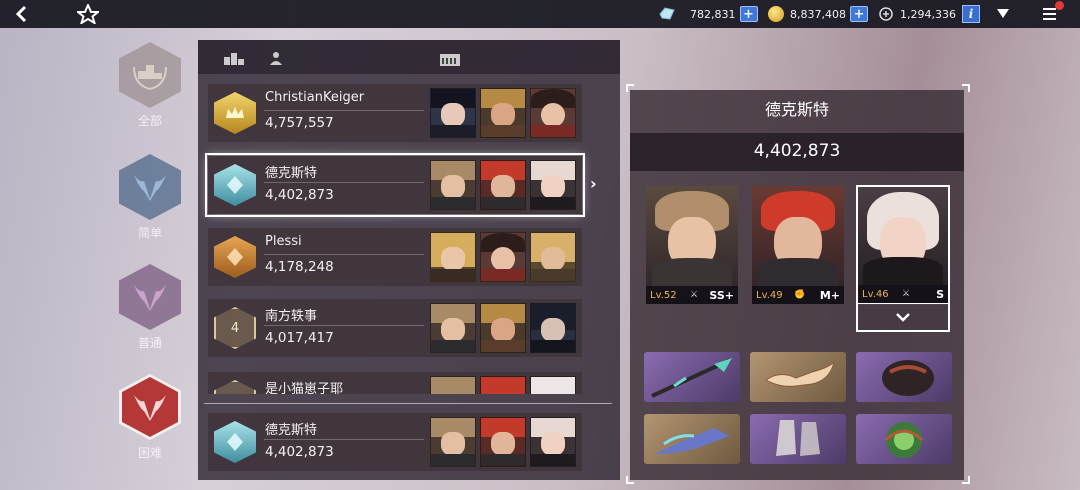  Describe the element at coordinates (663, 295) in the screenshot. I see `character-level: Lv.52` at that location.